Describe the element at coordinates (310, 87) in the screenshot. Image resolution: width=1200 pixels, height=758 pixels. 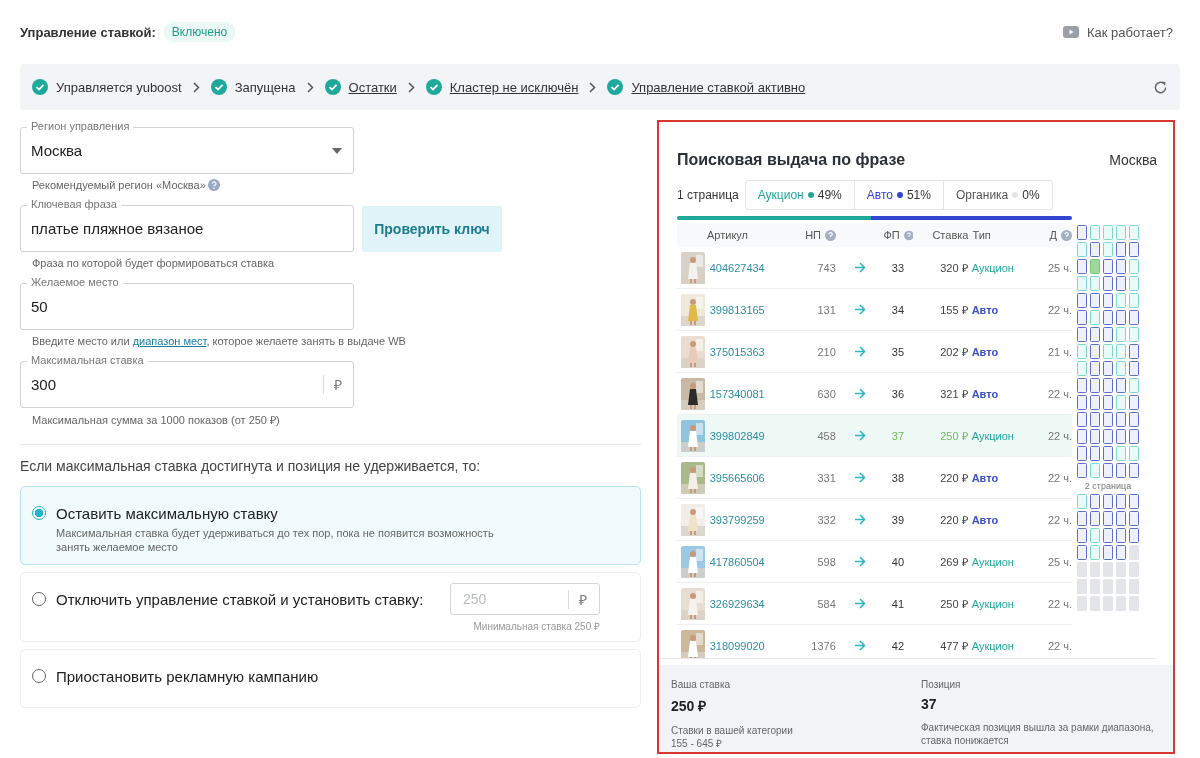
I see `chevron-right-icon` at that location.